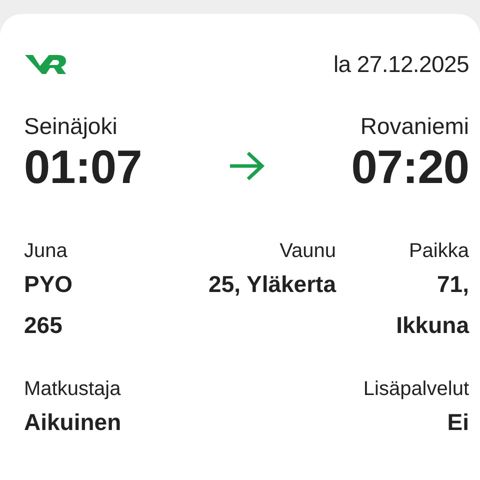  Describe the element at coordinates (432, 305) in the screenshot. I see `detail-value: 71, Ikkuna` at that location.